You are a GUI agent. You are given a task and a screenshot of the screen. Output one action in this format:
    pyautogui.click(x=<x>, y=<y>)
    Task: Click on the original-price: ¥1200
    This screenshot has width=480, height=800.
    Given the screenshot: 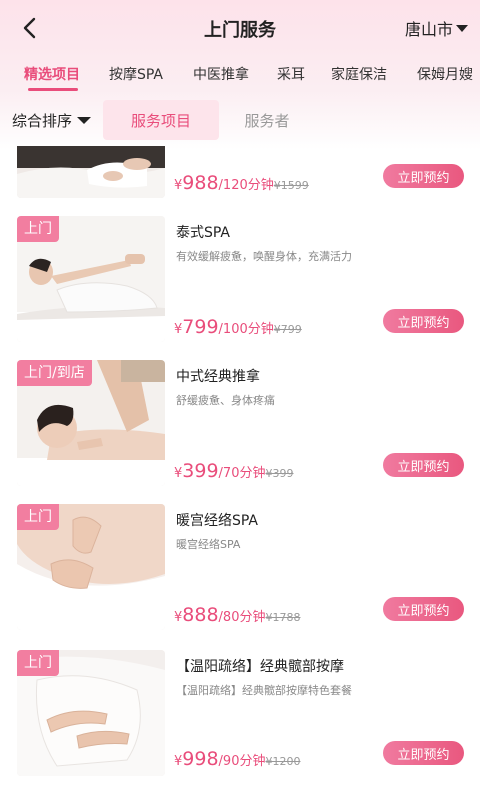 What is the action you would take?
    pyautogui.click(x=283, y=761)
    